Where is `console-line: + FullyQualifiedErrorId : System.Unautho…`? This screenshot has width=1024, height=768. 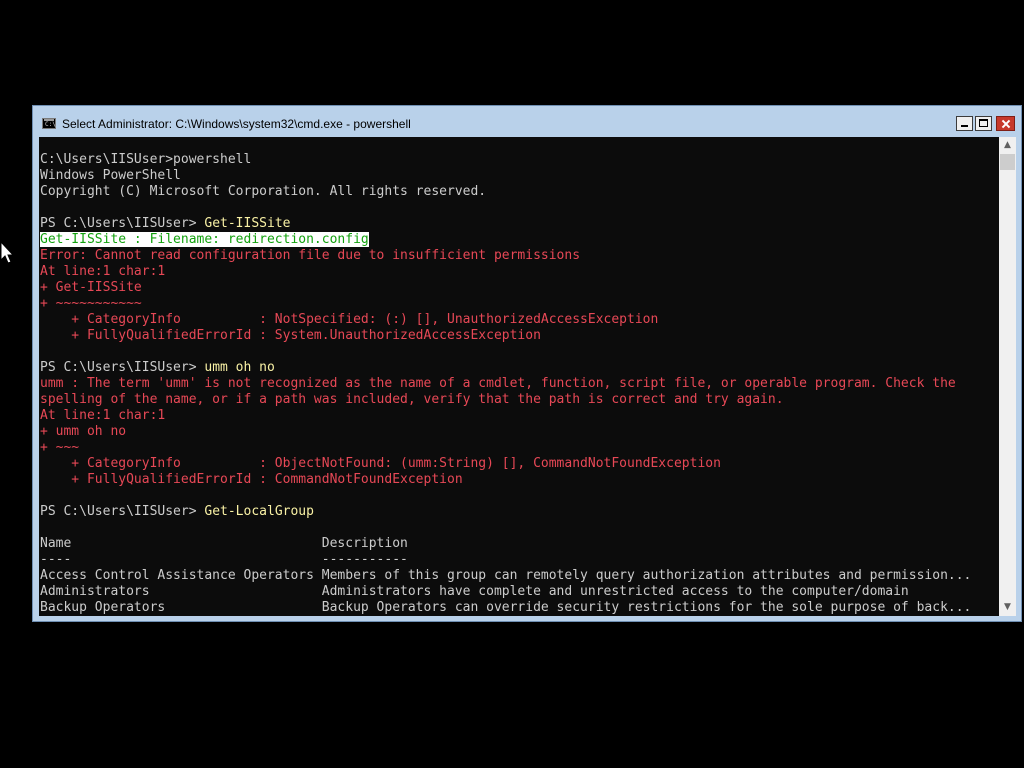
console-line: + FullyQualifiedErrorId : System.Unautho… is located at coordinates (505, 336).